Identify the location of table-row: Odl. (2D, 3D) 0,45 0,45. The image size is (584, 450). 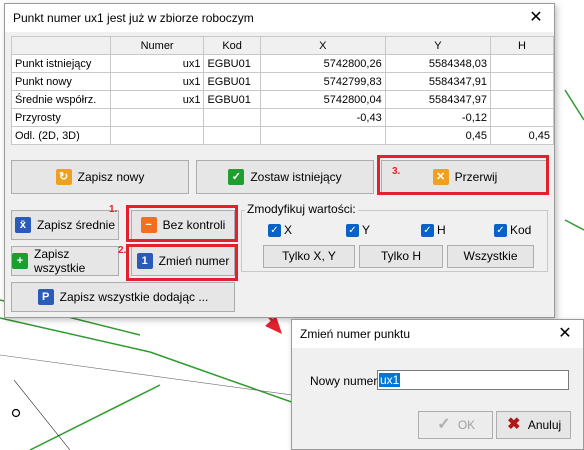
(282, 135).